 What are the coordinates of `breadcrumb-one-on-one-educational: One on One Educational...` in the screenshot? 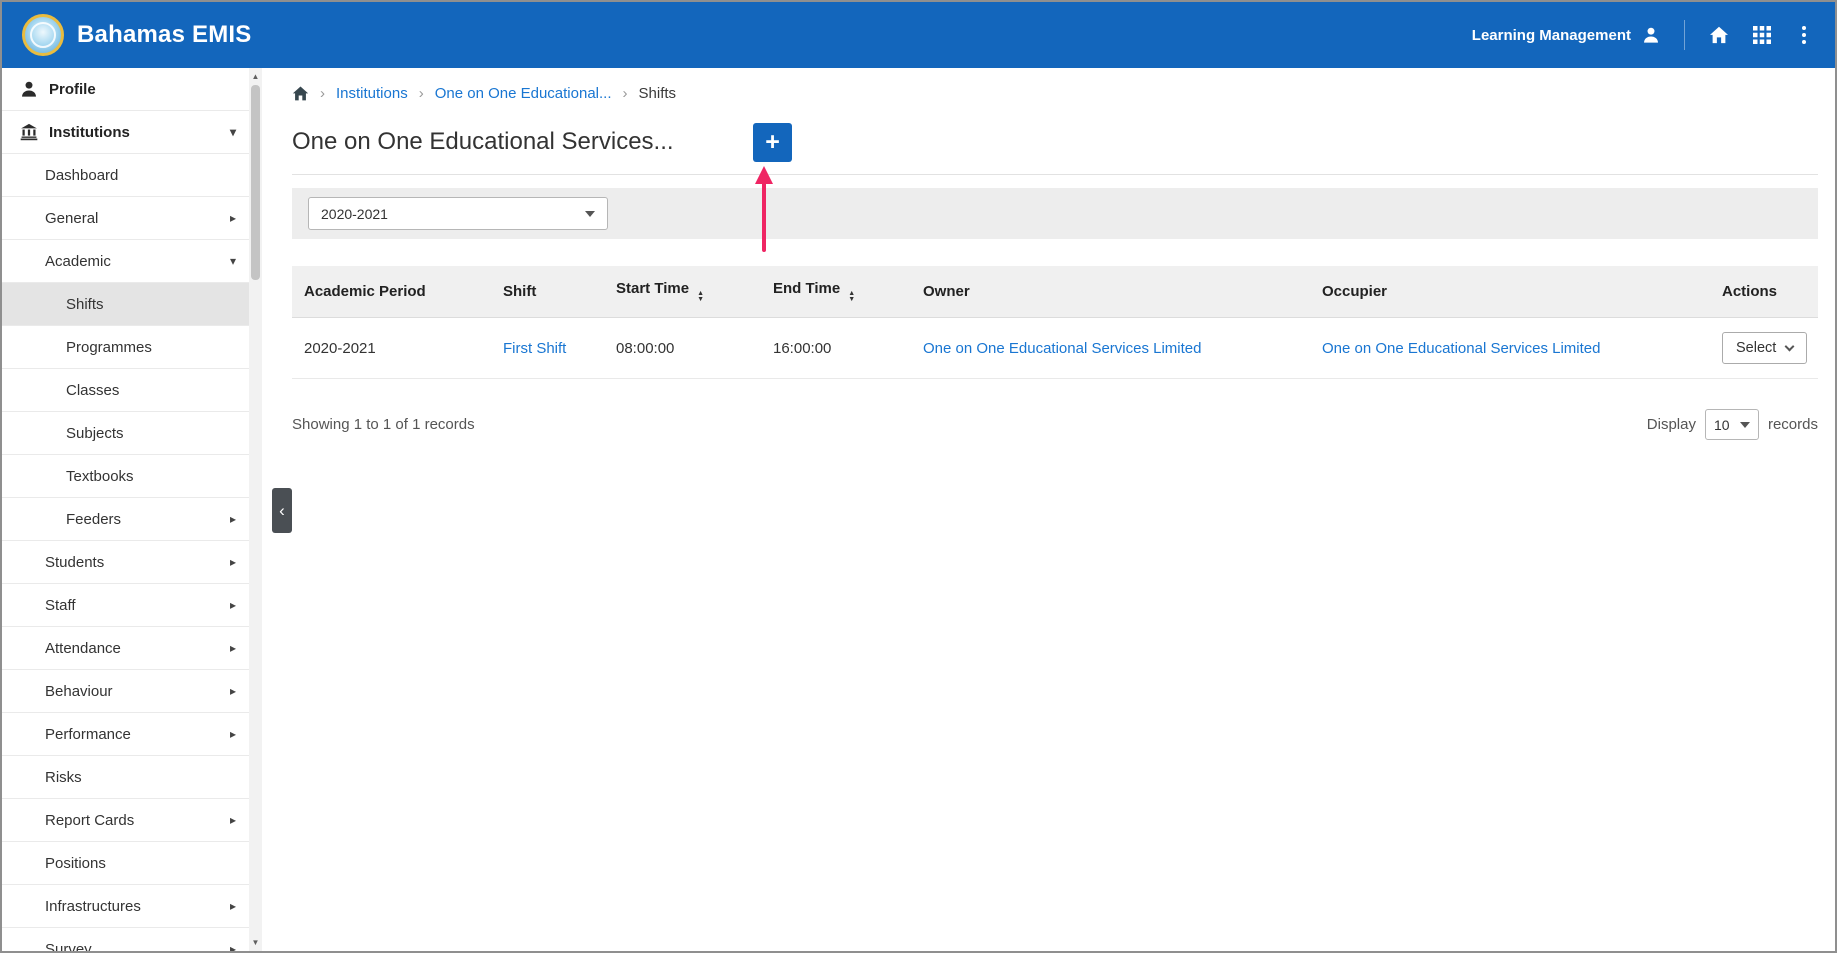 It's located at (523, 93).